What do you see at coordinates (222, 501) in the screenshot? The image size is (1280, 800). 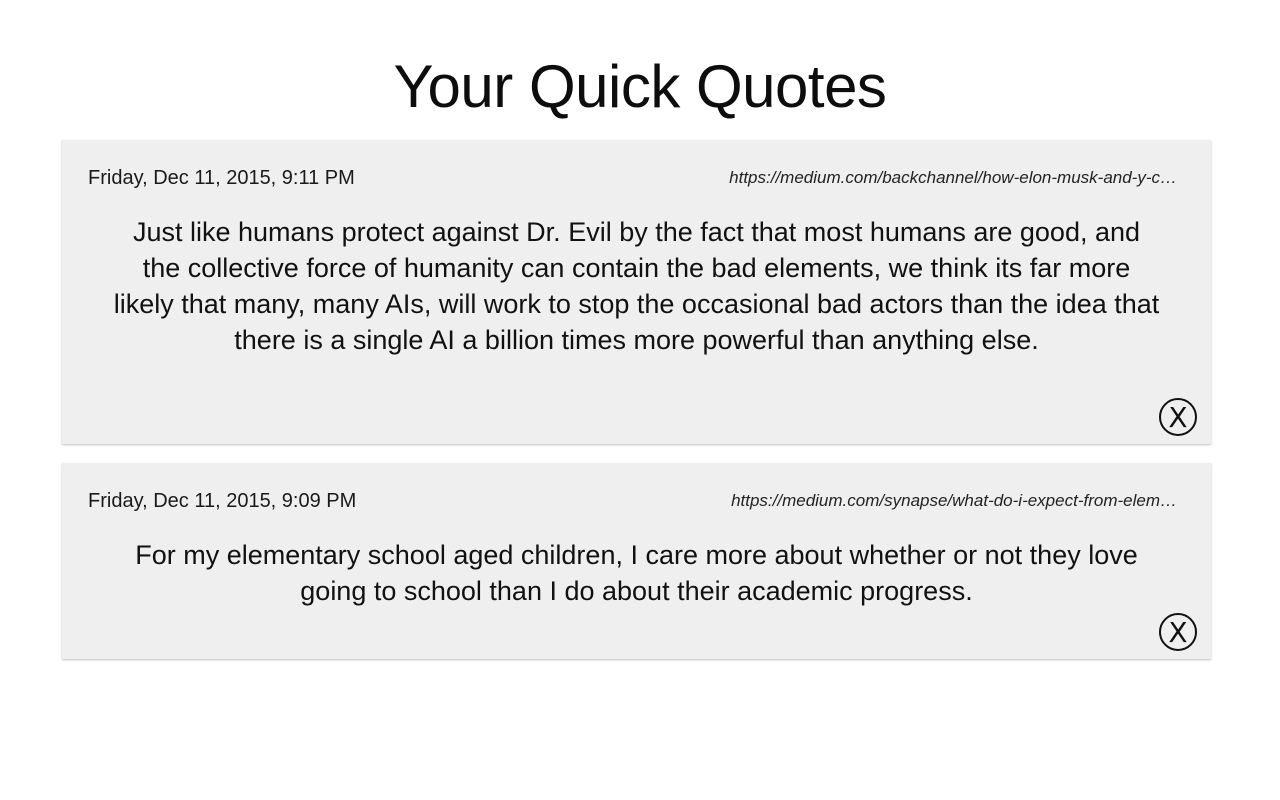 I see `quote-date: Friday, Dec 11, 2015, 9:09 PM` at bounding box center [222, 501].